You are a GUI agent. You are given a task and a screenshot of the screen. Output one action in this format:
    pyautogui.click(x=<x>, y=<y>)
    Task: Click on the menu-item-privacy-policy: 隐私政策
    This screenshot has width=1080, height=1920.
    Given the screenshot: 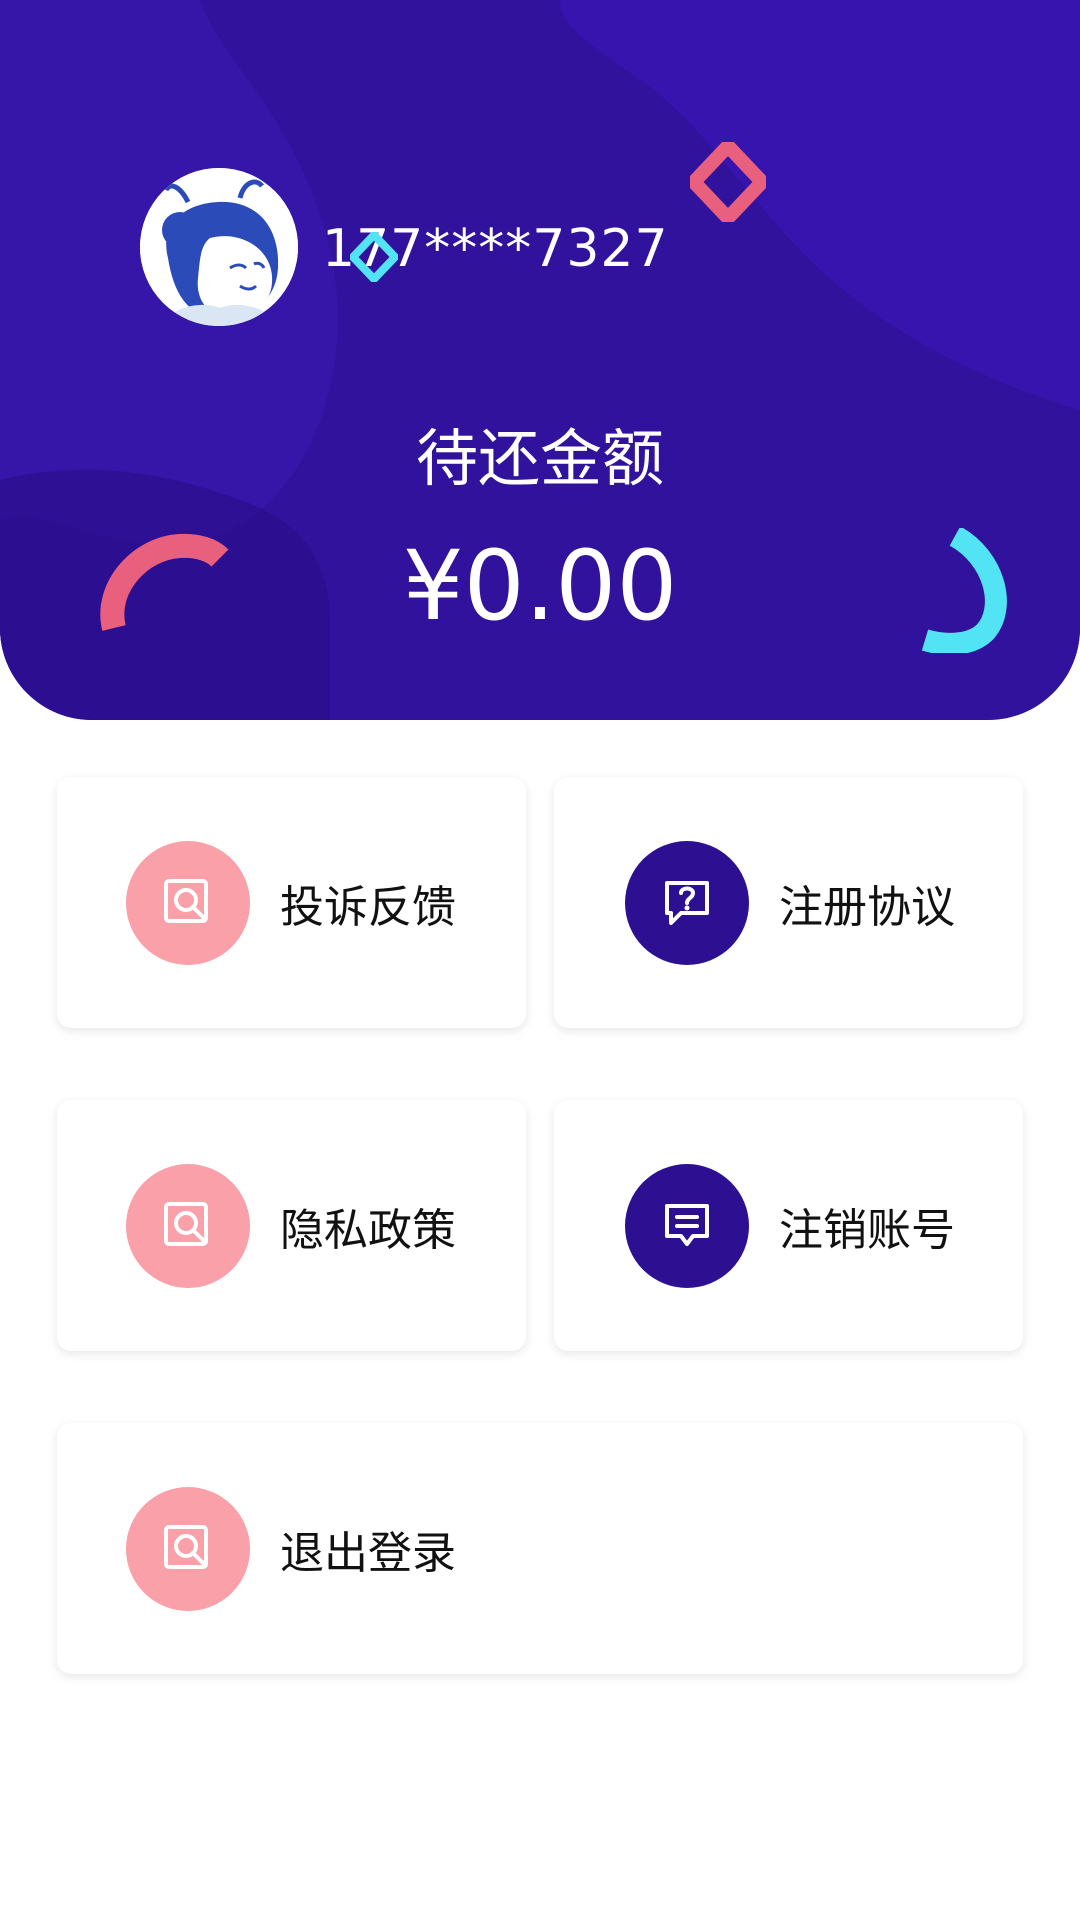 What is the action you would take?
    pyautogui.click(x=291, y=1225)
    